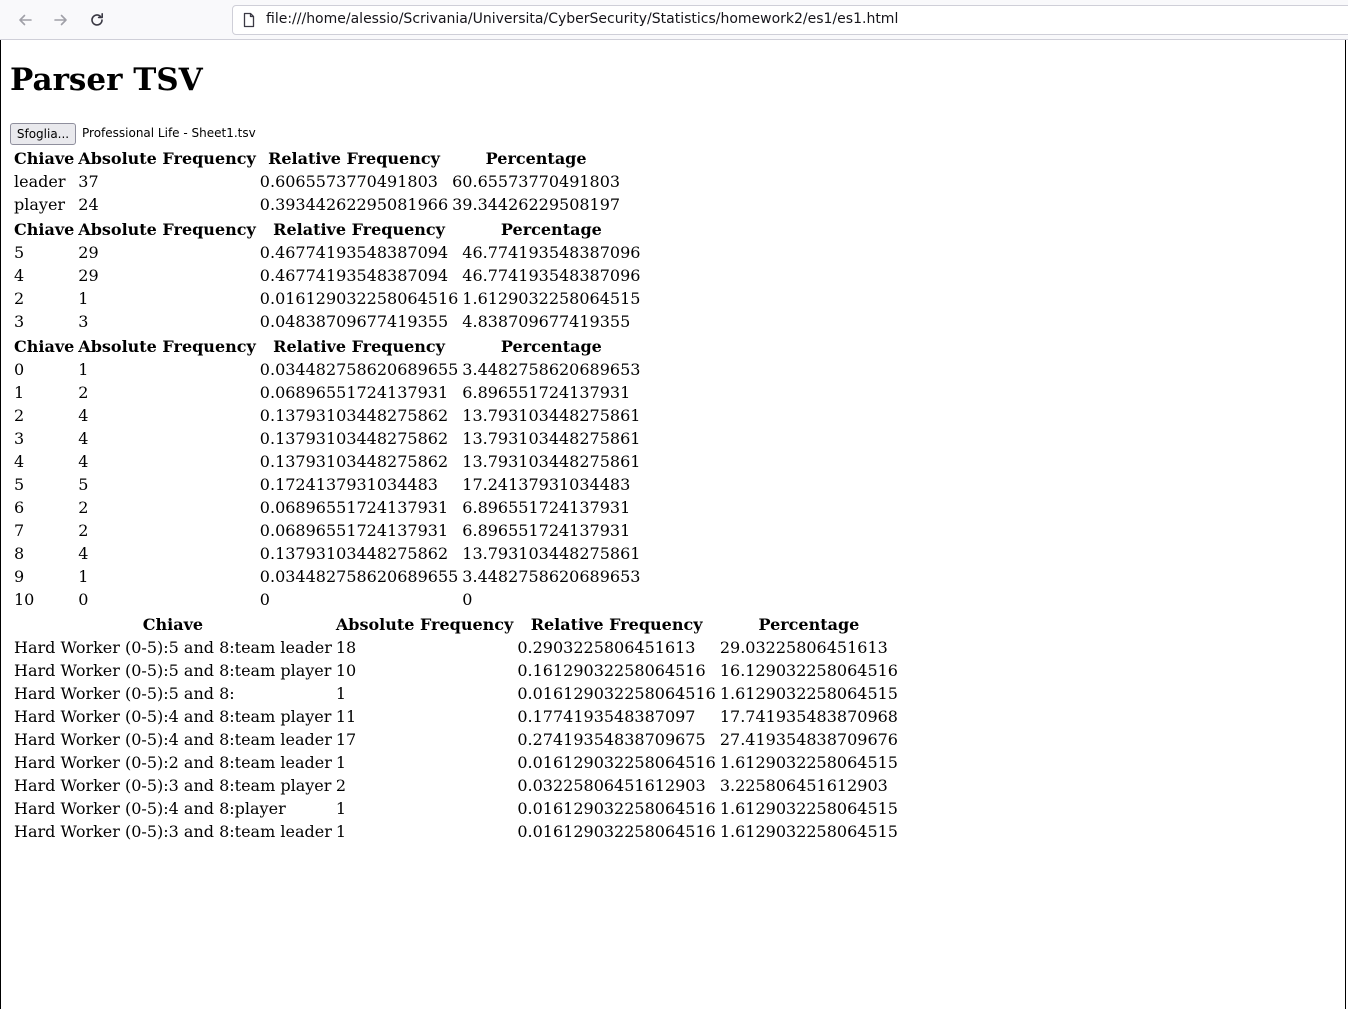 This screenshot has height=1009, width=1348. What do you see at coordinates (327, 484) in the screenshot?
I see `table-row: 5 5 0.1724137931034483 17.24137931034483` at bounding box center [327, 484].